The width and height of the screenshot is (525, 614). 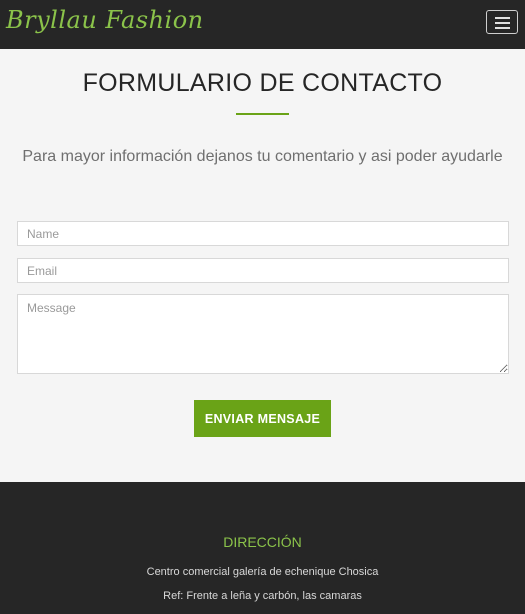 I want to click on brand-logo: Bryllau Fashion, so click(x=105, y=20).